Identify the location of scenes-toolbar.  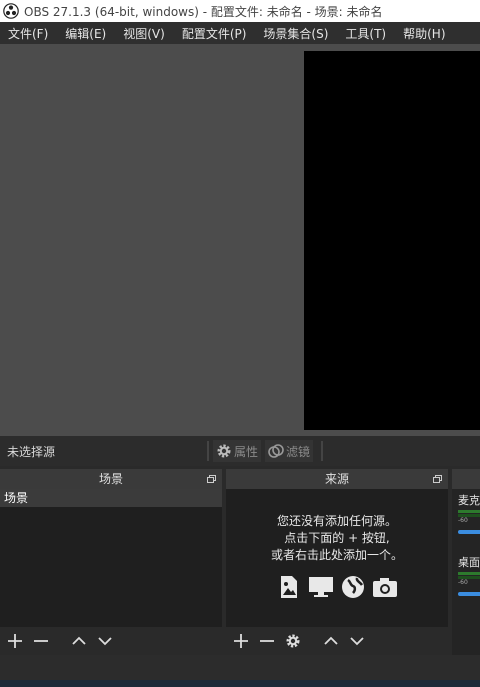
(111, 641).